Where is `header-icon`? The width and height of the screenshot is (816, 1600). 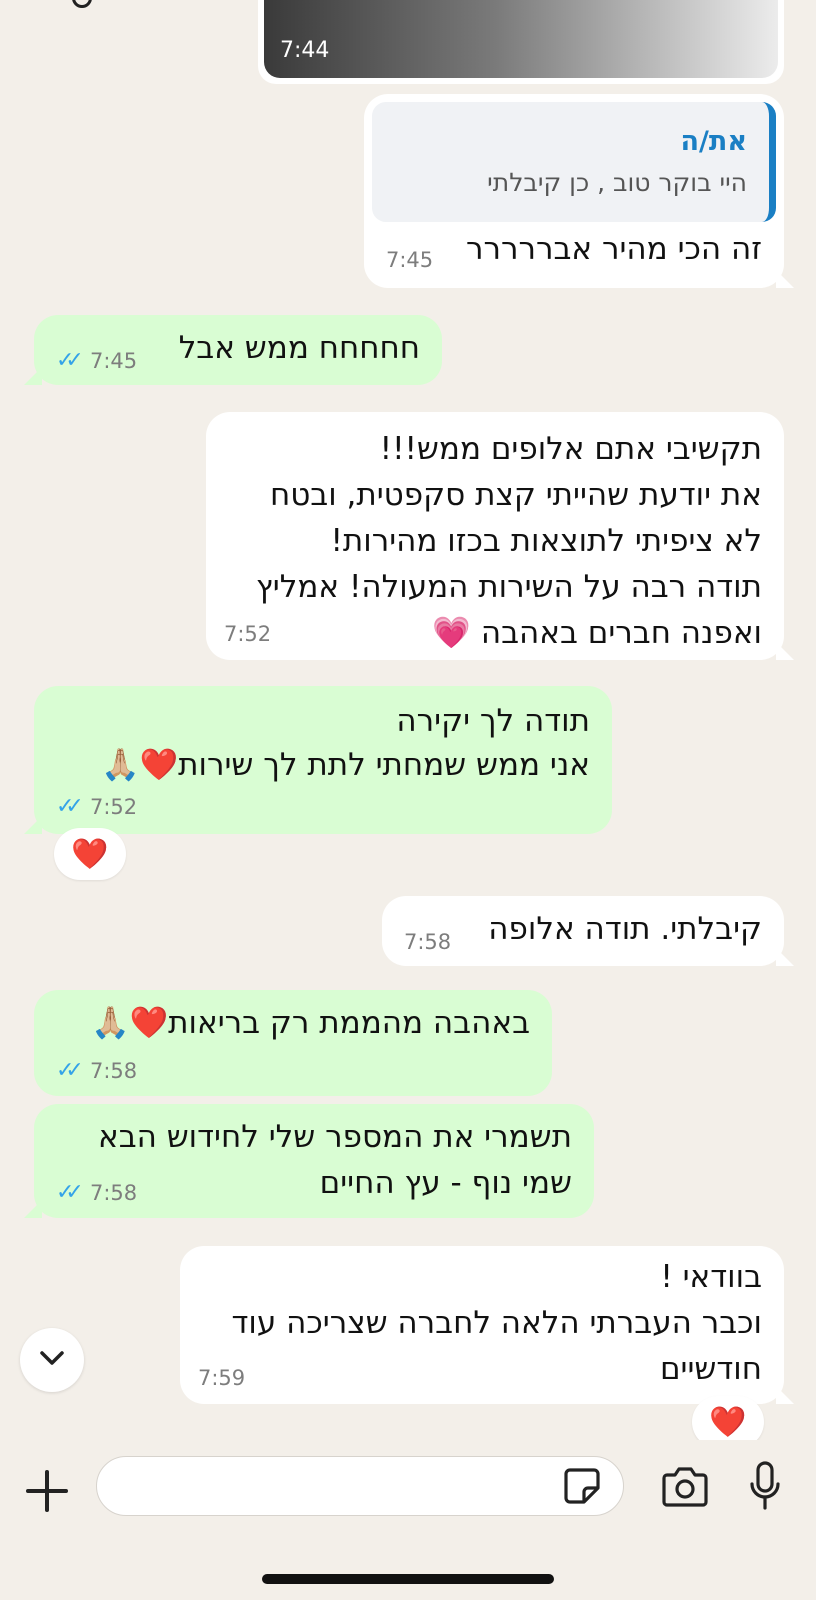
header-icon is located at coordinates (82, 4).